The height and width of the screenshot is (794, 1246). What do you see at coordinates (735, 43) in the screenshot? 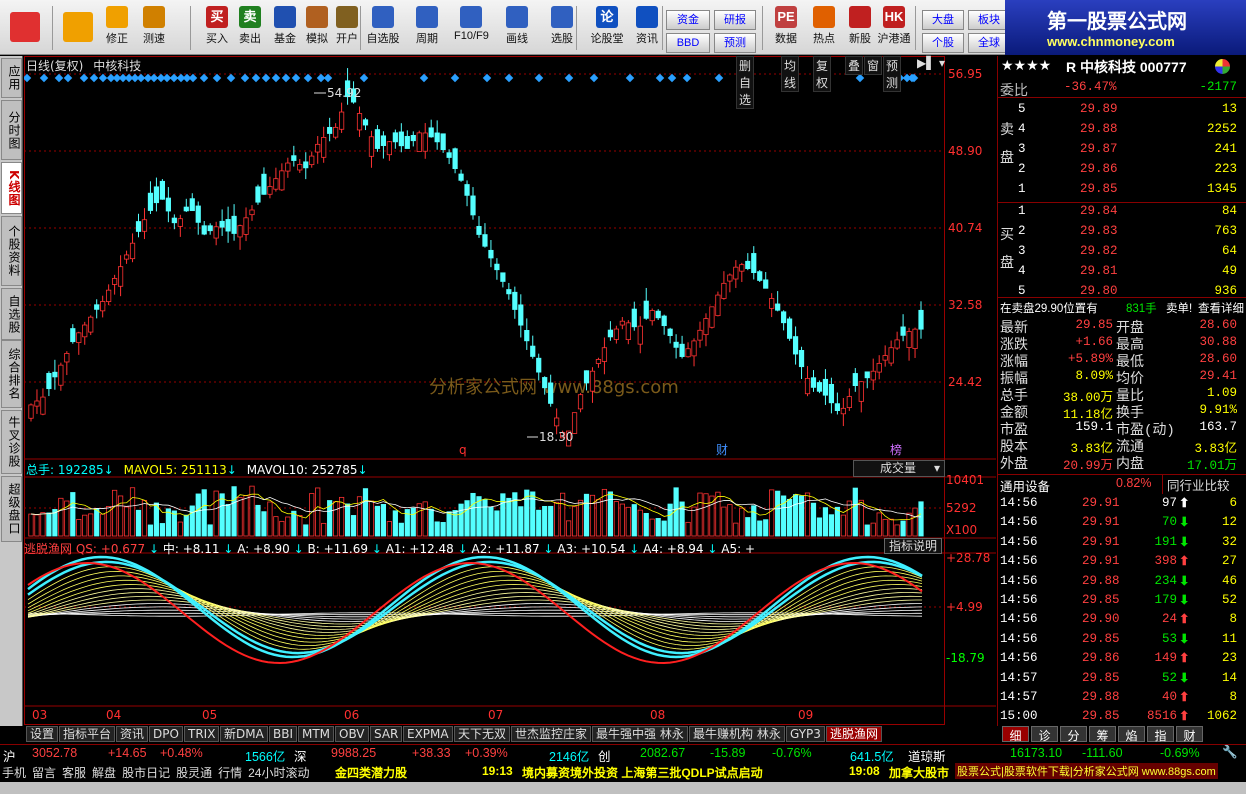
I see `toolbar-small-button-3: 预测` at bounding box center [735, 43].